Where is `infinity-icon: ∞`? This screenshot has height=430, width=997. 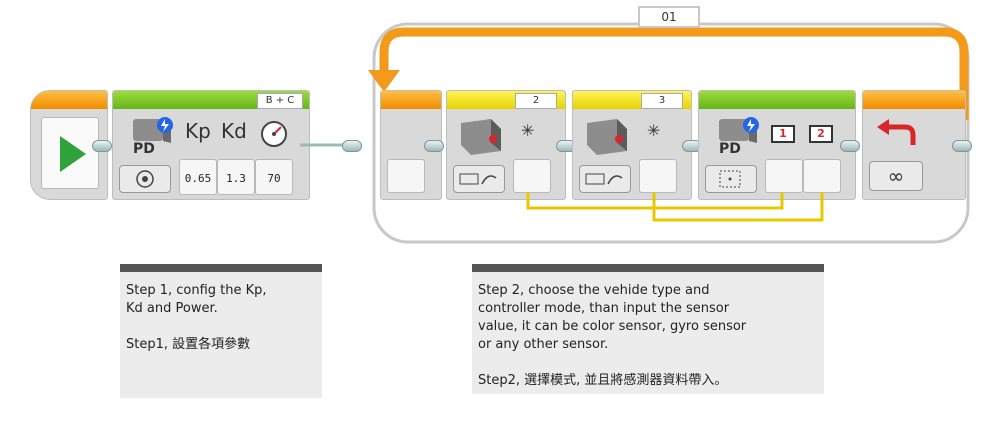 infinity-icon: ∞ is located at coordinates (896, 176).